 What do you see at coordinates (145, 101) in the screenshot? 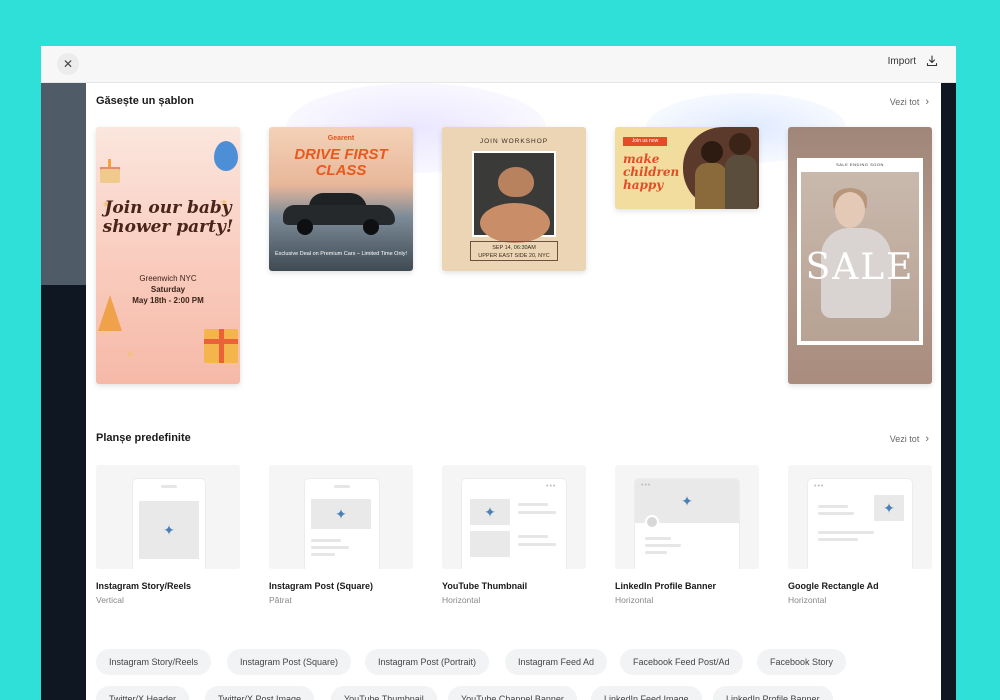
I see `templates-section-title: Găsește un șablon` at bounding box center [145, 101].